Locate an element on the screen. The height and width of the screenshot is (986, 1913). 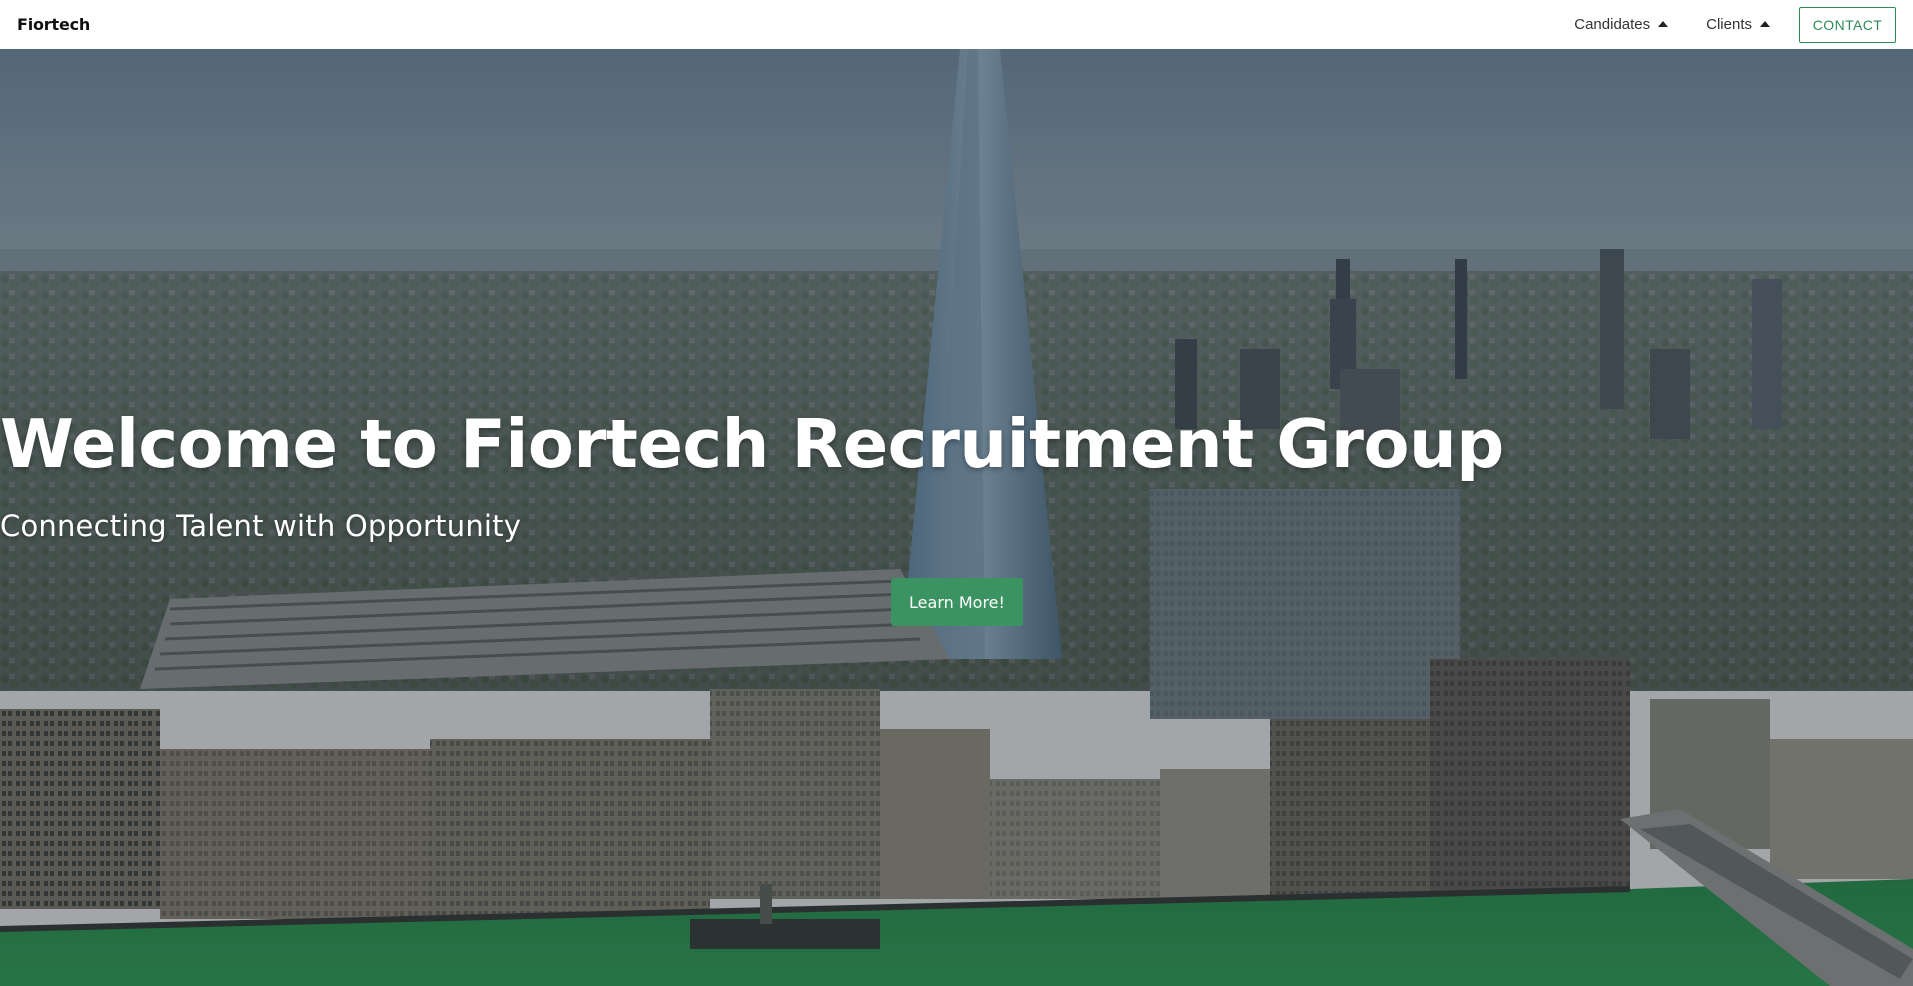
hero-subtitle: Connecting Talent with Opportunity is located at coordinates (261, 526).